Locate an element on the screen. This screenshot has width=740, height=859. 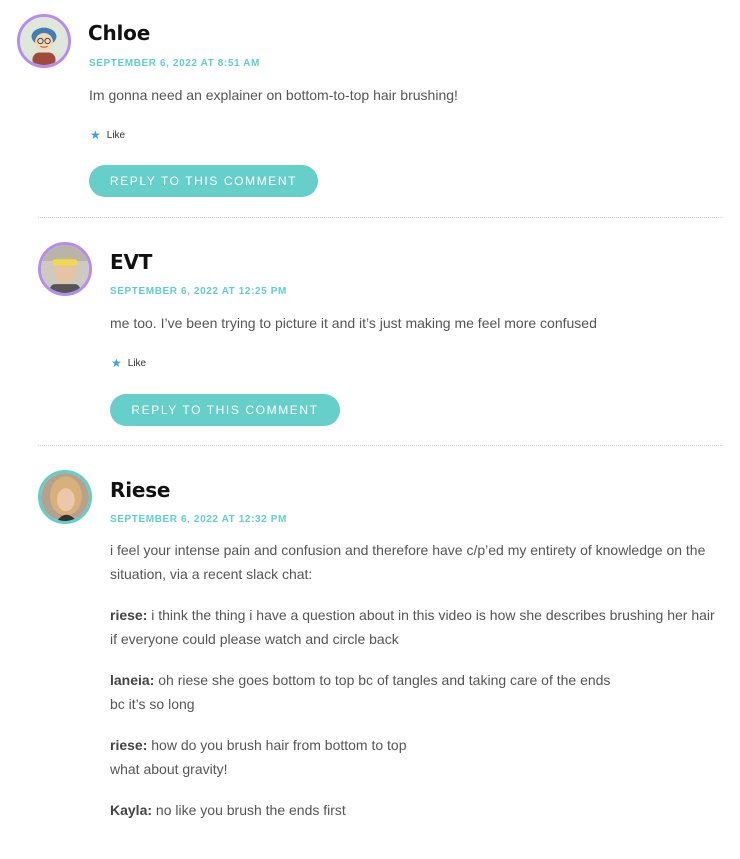
avatar-riese is located at coordinates (65, 497).